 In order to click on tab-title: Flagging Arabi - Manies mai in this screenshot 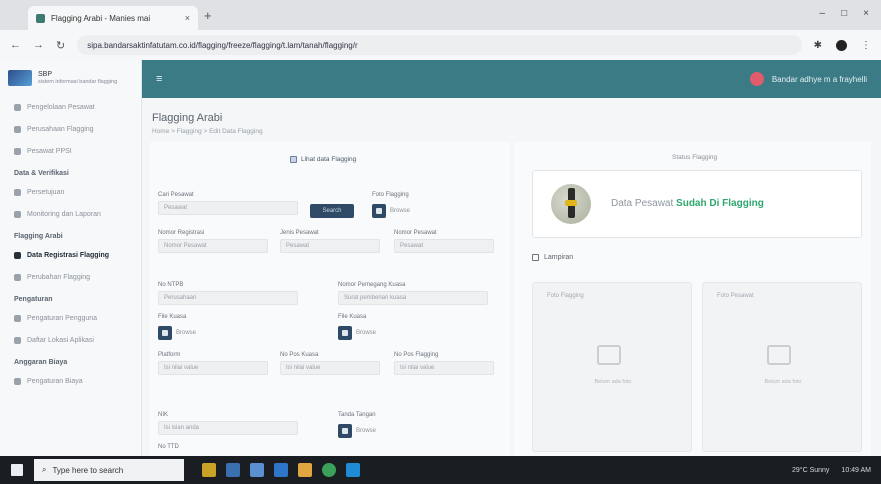, I will do `click(101, 18)`.